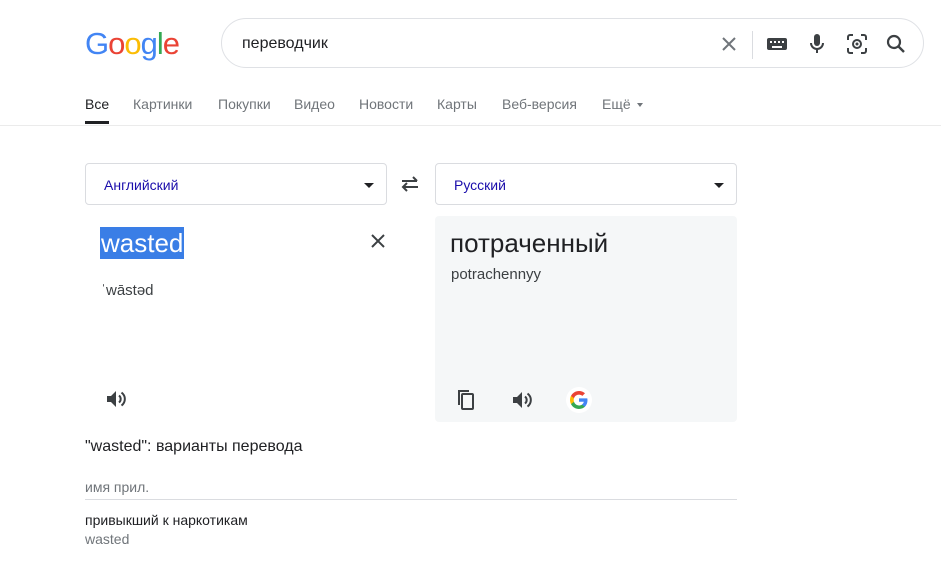 The height and width of the screenshot is (561, 941). What do you see at coordinates (386, 104) in the screenshot?
I see `tab-news: Новости` at bounding box center [386, 104].